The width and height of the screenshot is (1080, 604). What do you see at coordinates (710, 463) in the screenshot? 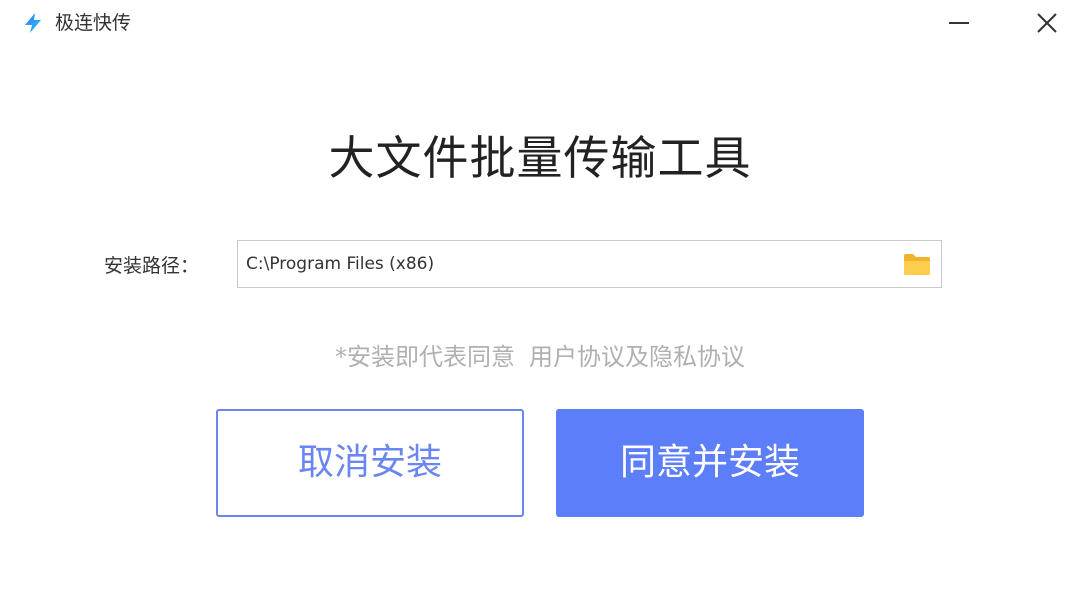
I see `agree-install-button: 同意并安装` at bounding box center [710, 463].